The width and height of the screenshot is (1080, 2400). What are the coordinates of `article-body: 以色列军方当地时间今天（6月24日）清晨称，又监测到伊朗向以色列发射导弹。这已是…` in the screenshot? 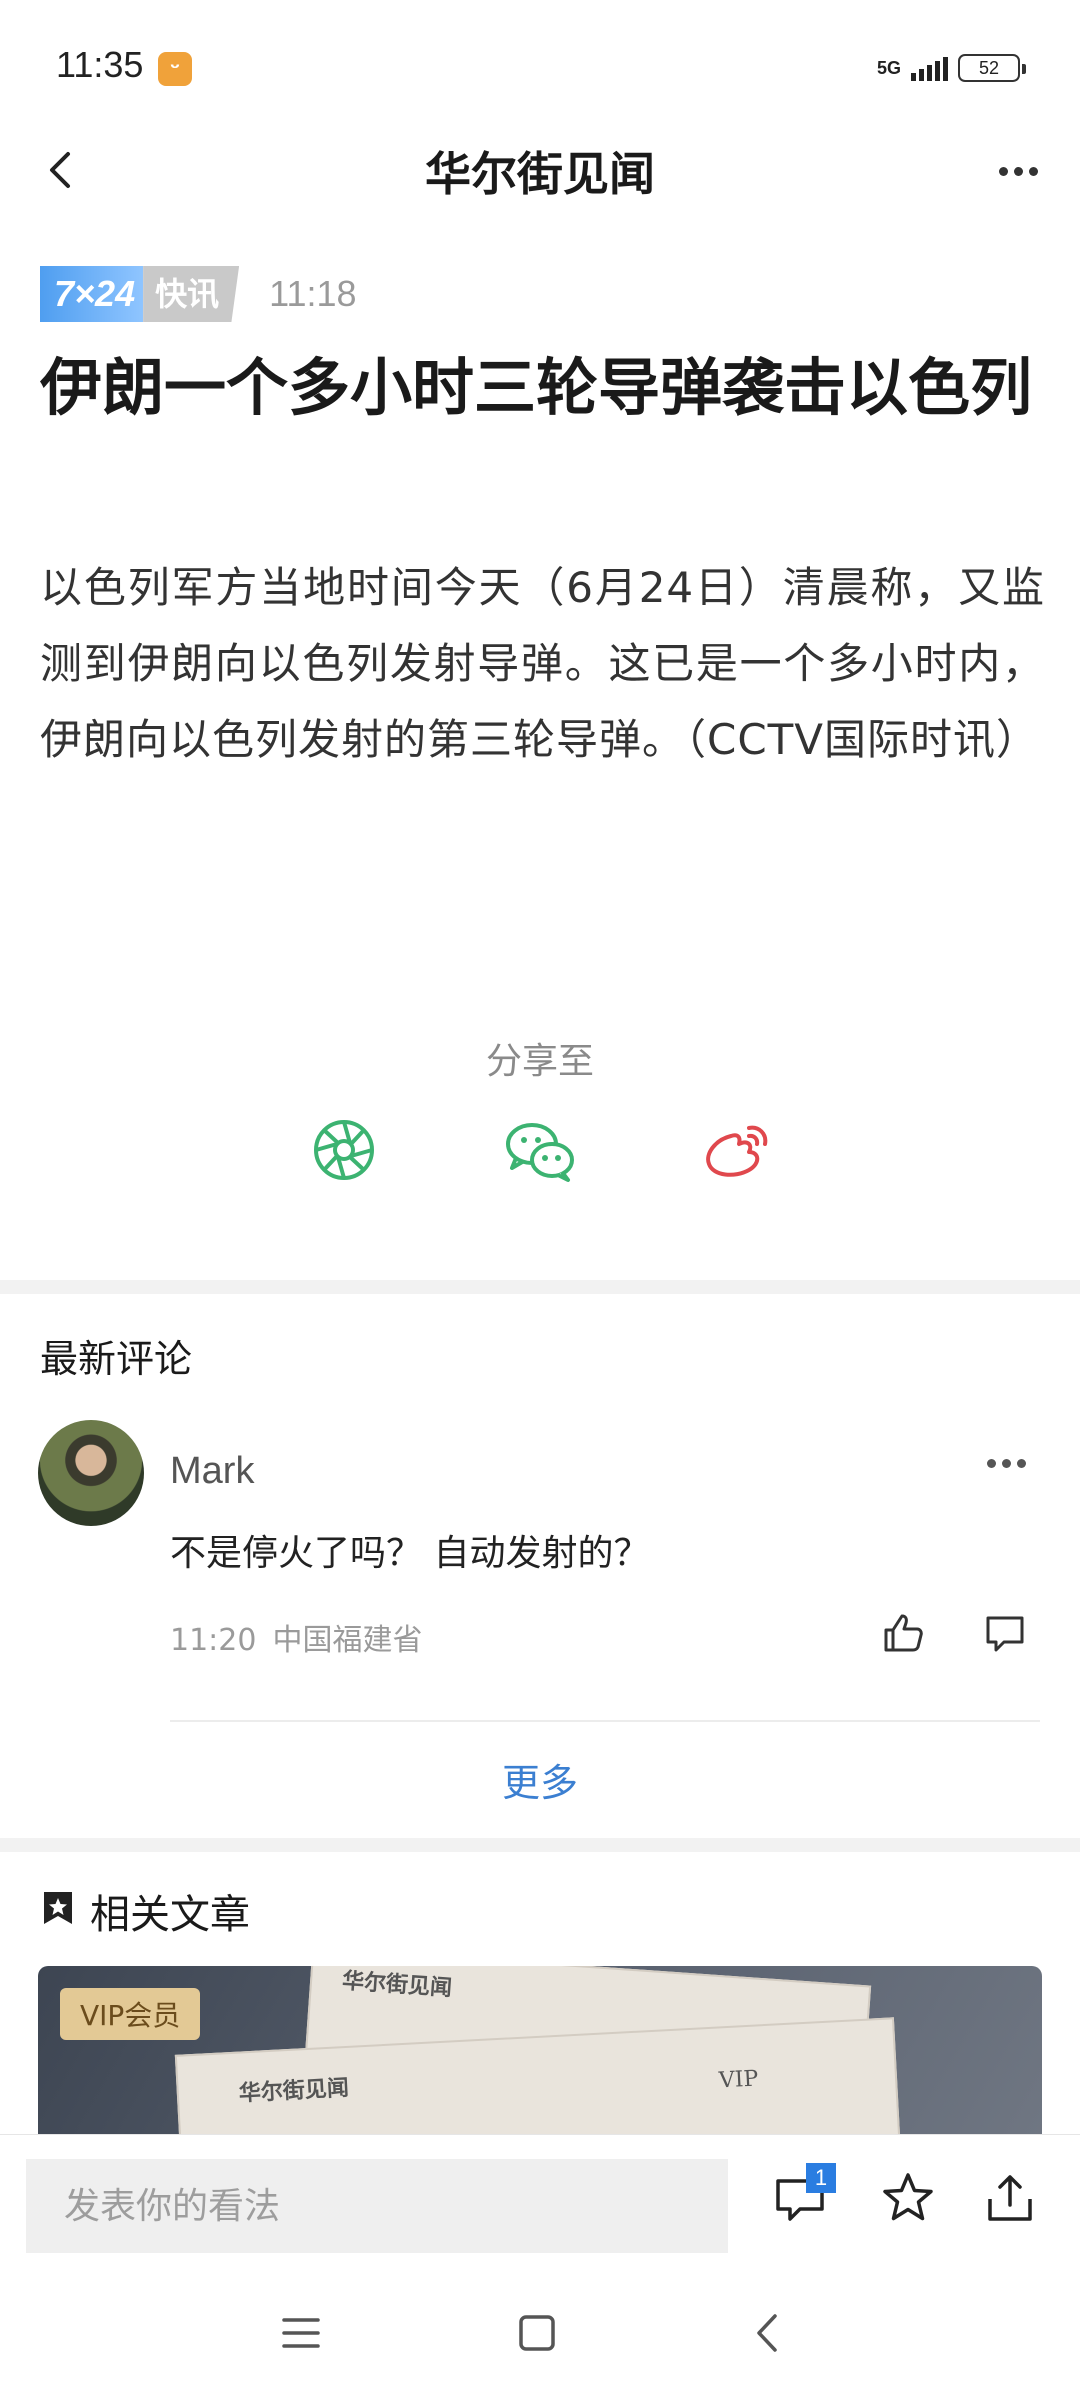 It's located at (542, 663).